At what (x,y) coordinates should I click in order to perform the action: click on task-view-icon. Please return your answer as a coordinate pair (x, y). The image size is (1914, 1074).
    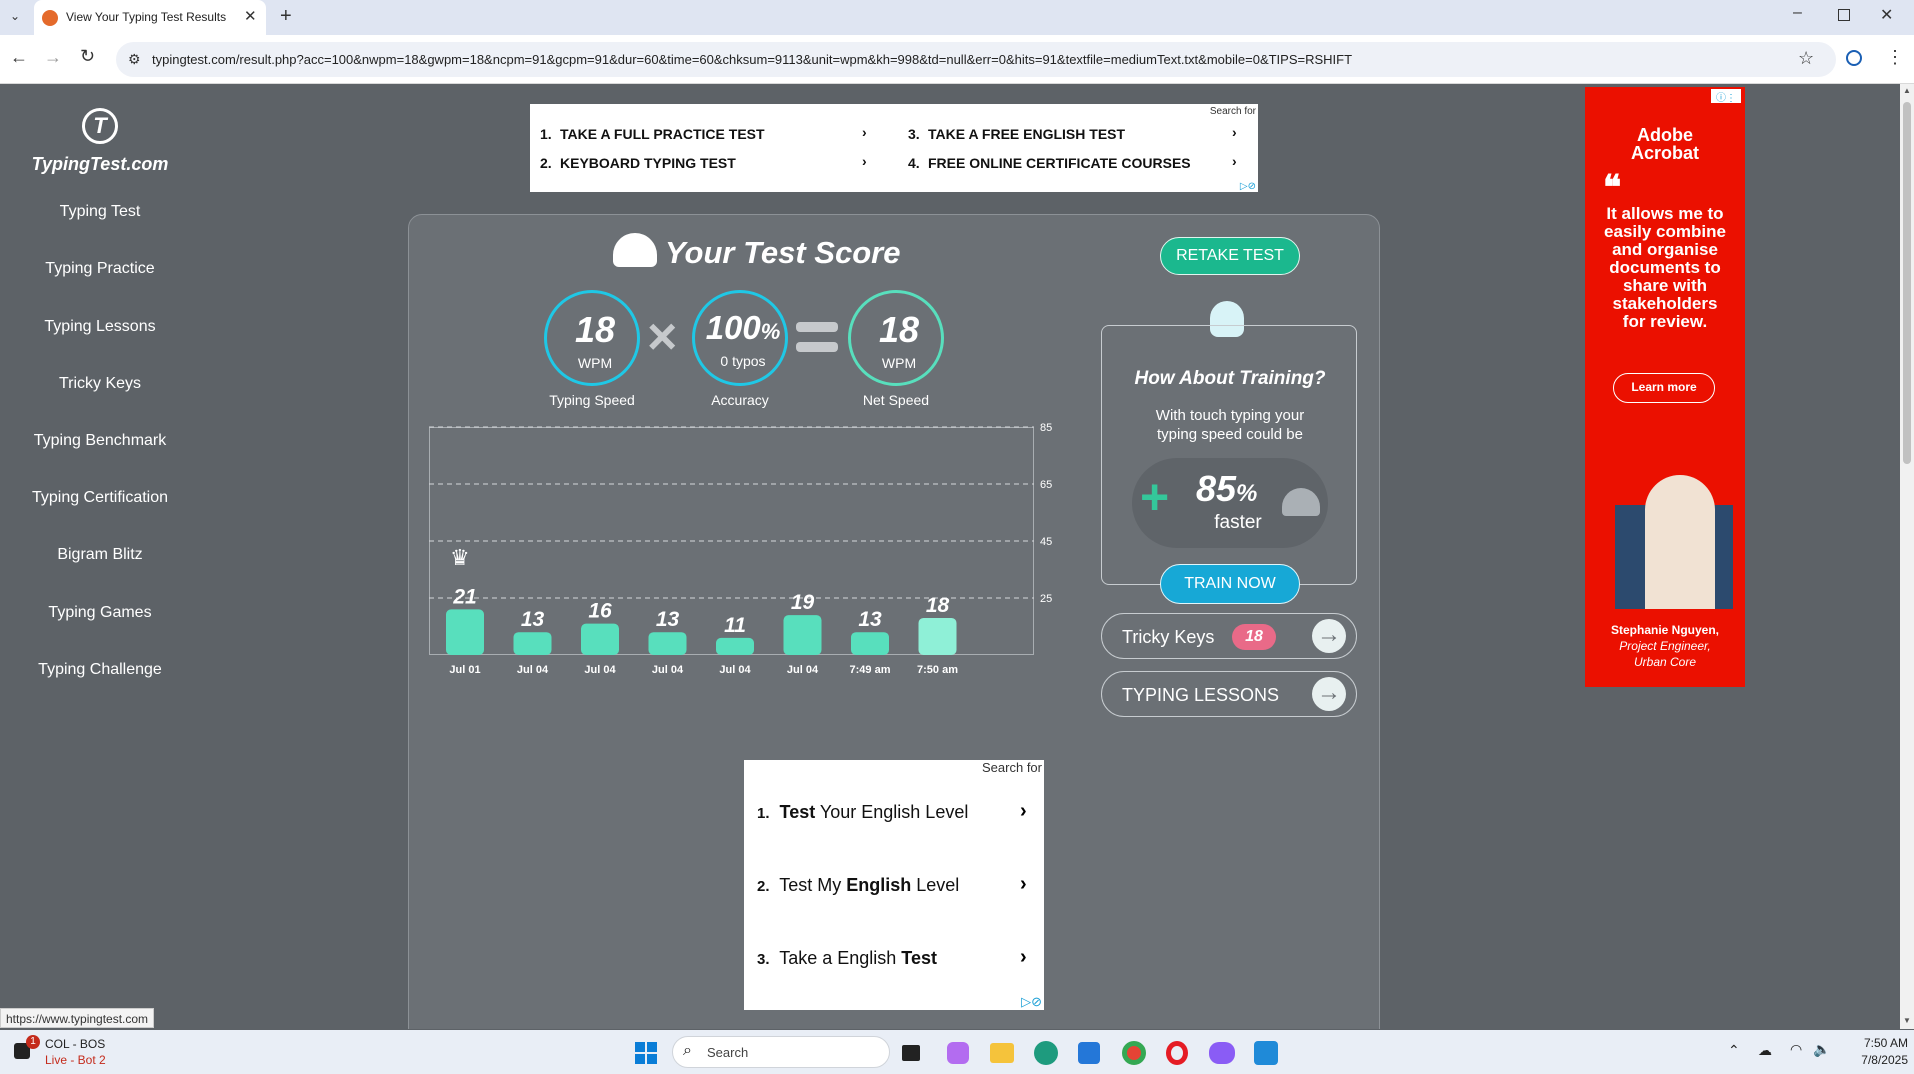
    Looking at the image, I should click on (911, 1053).